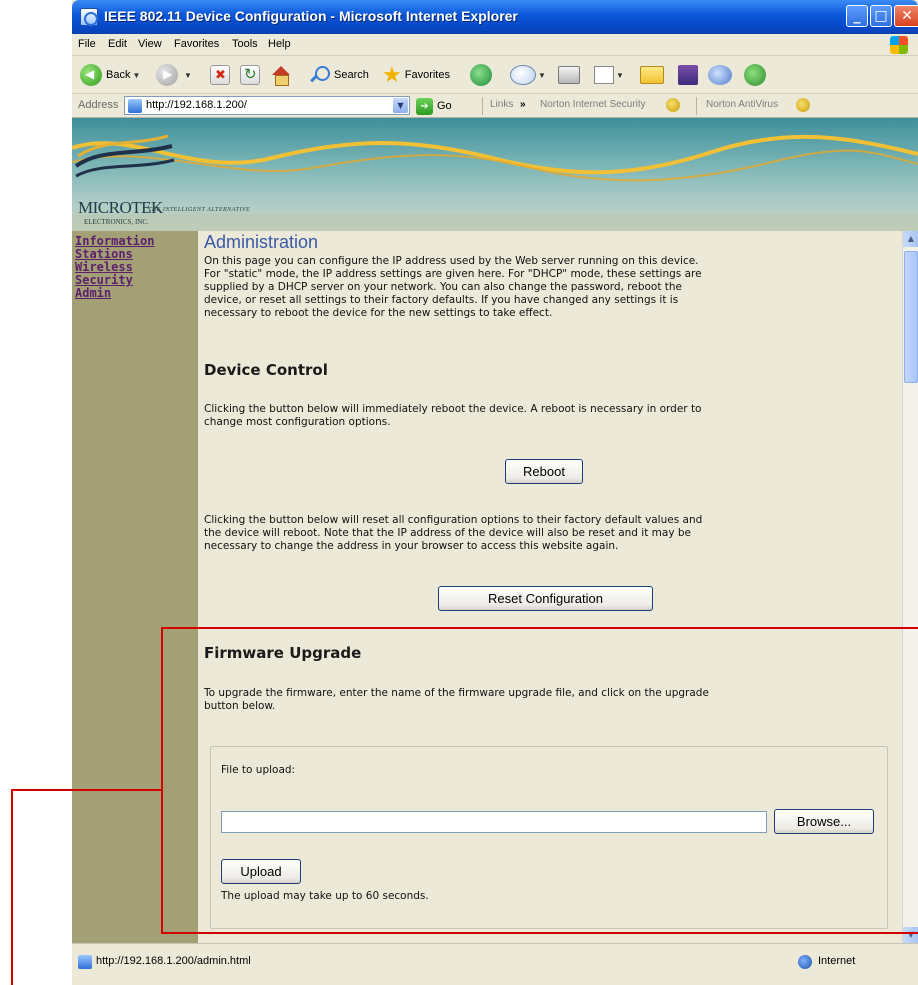  I want to click on folder-icon, so click(652, 75).